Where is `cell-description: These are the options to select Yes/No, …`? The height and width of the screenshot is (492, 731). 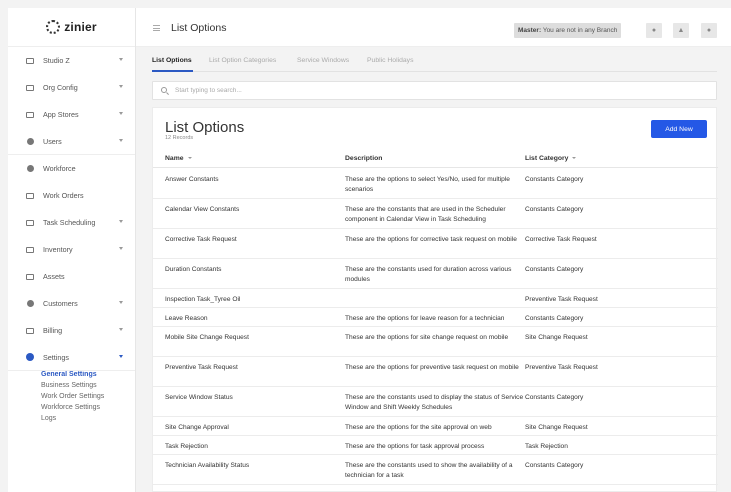 cell-description: These are the options to select Yes/No, … is located at coordinates (427, 184).